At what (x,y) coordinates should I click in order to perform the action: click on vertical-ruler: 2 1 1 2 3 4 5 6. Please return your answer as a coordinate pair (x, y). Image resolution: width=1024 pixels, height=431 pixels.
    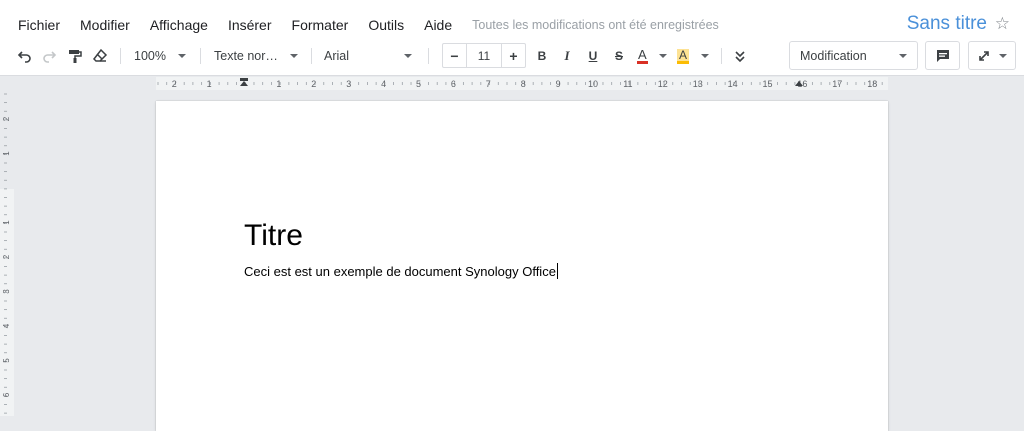
    Looking at the image, I should click on (7, 253).